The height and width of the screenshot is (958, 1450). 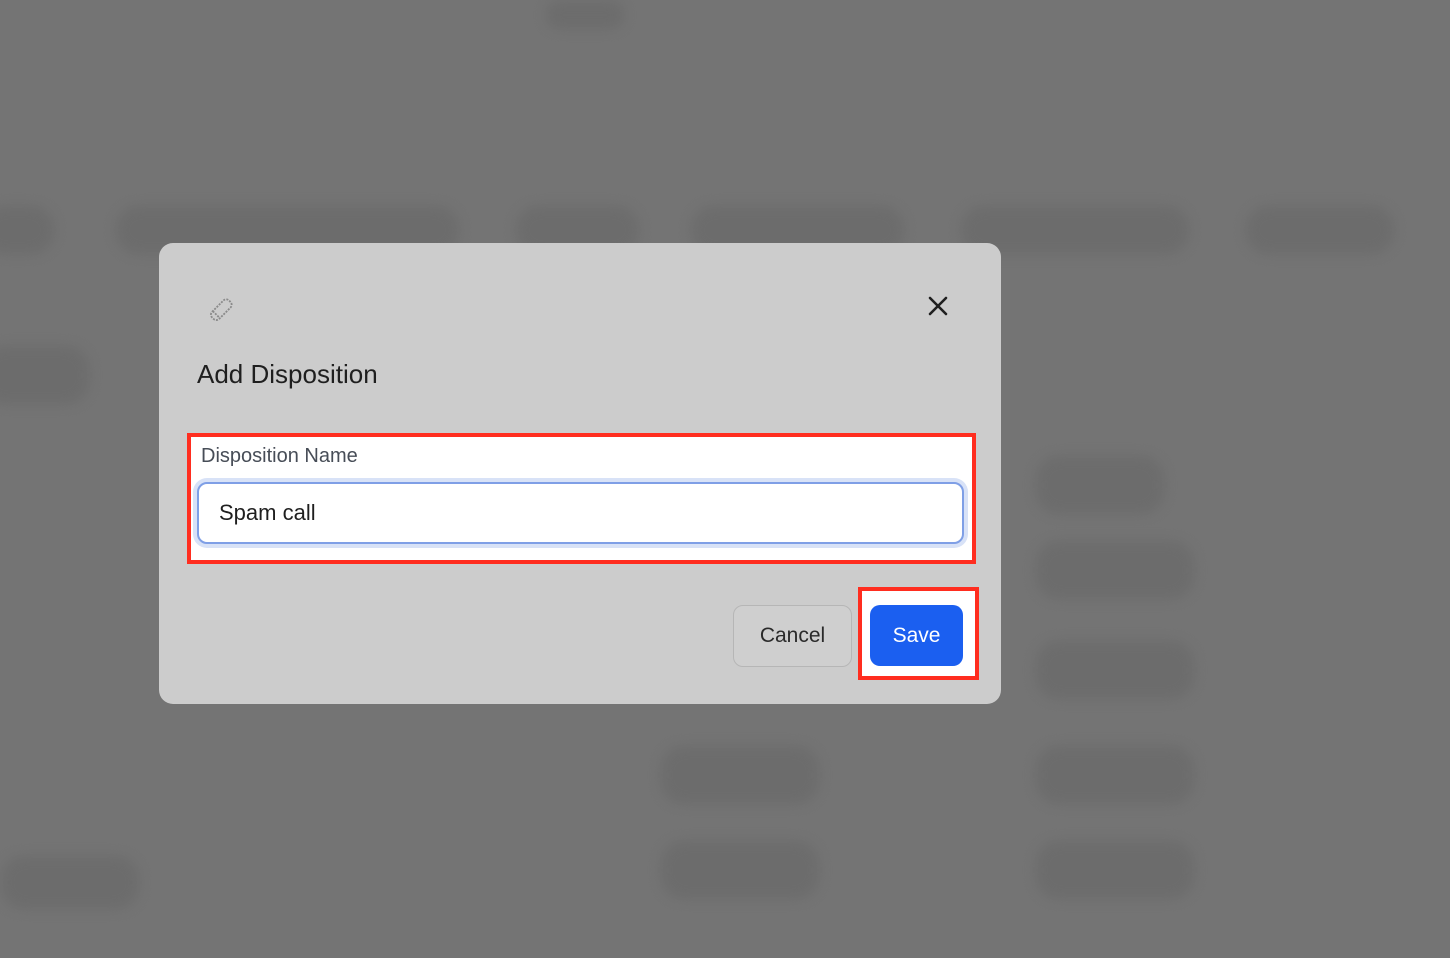 I want to click on disposition-name-label: Disposition Name, so click(x=279, y=456).